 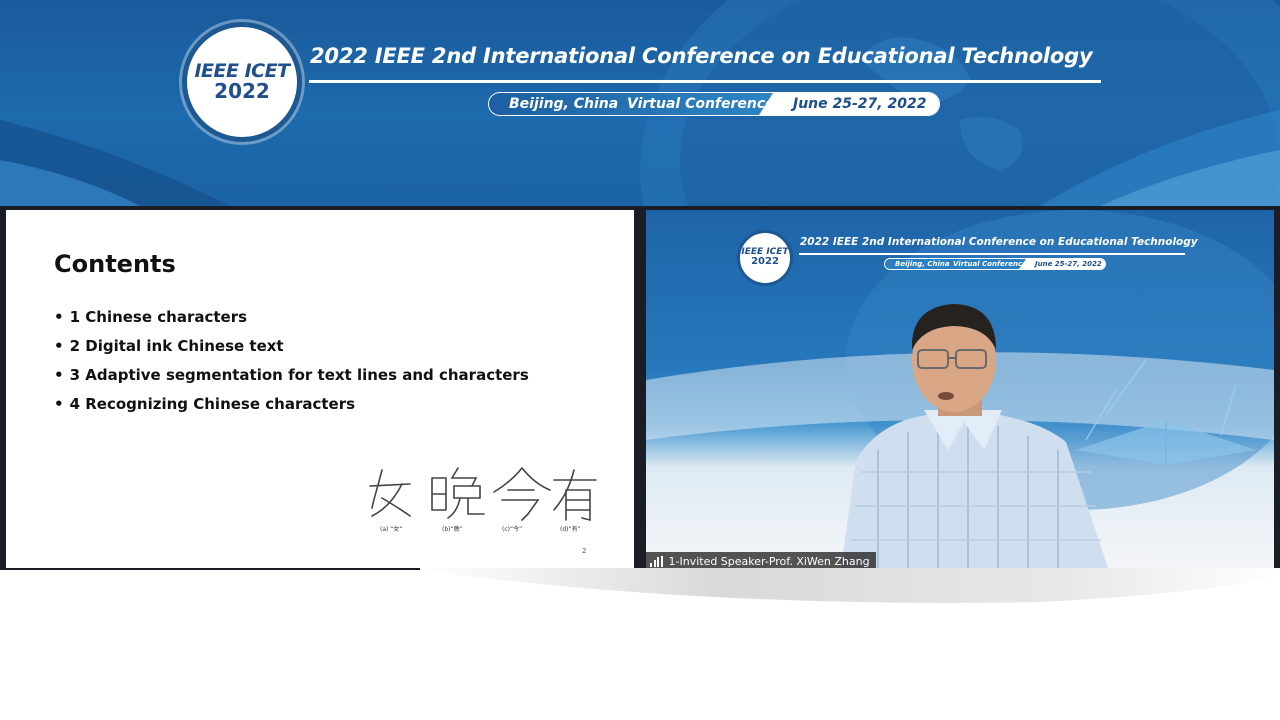 What do you see at coordinates (860, 104) in the screenshot?
I see `conference-dates: June 25-27, 2022` at bounding box center [860, 104].